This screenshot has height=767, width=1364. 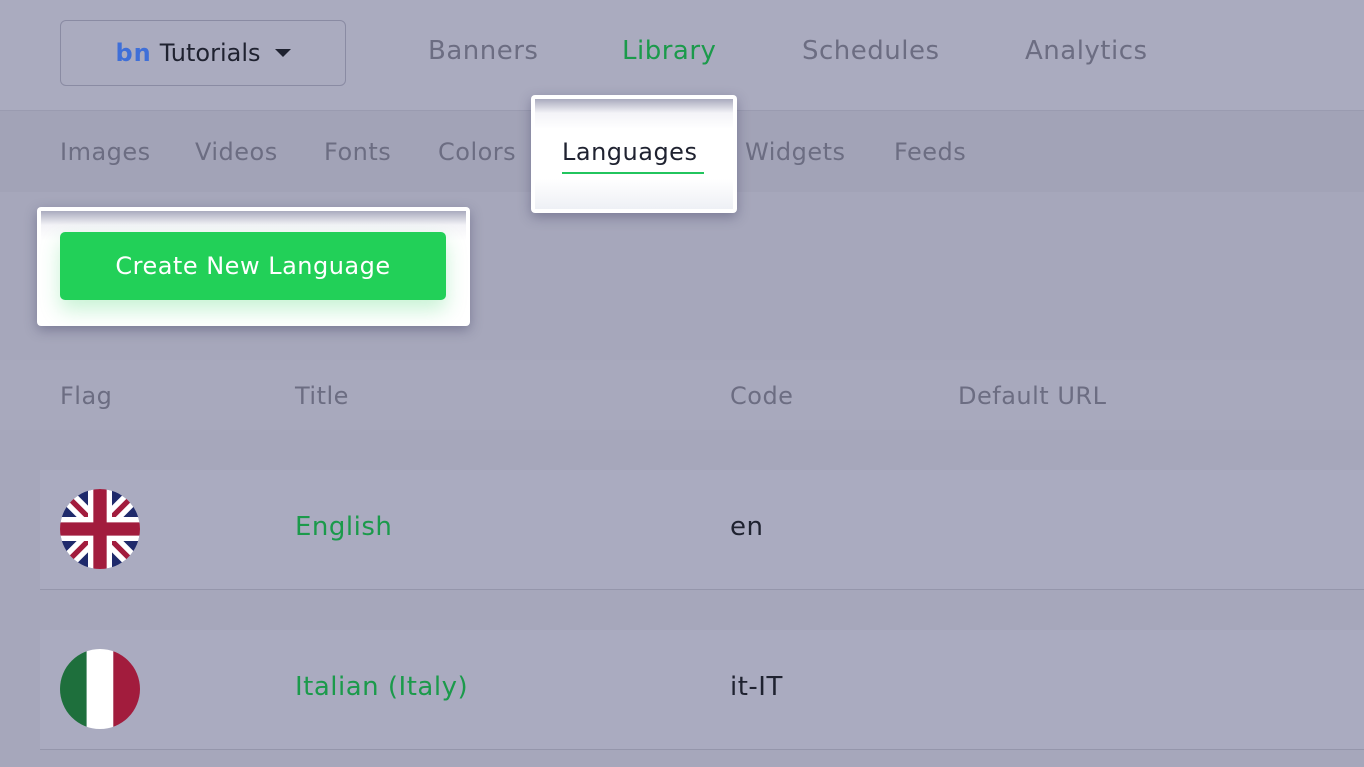 I want to click on column-header-title: Title, so click(x=322, y=396).